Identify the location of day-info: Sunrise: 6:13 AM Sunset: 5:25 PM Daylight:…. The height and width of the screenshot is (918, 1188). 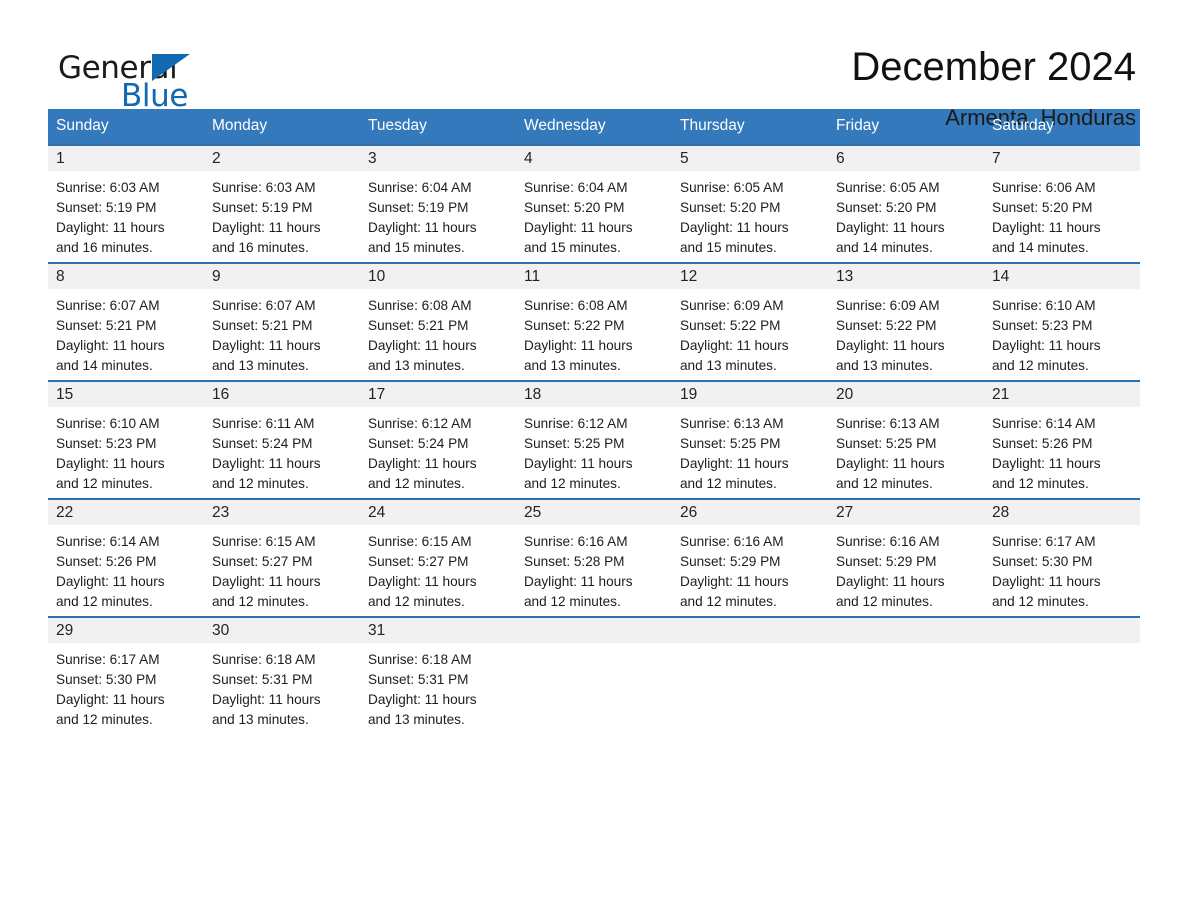
(906, 450).